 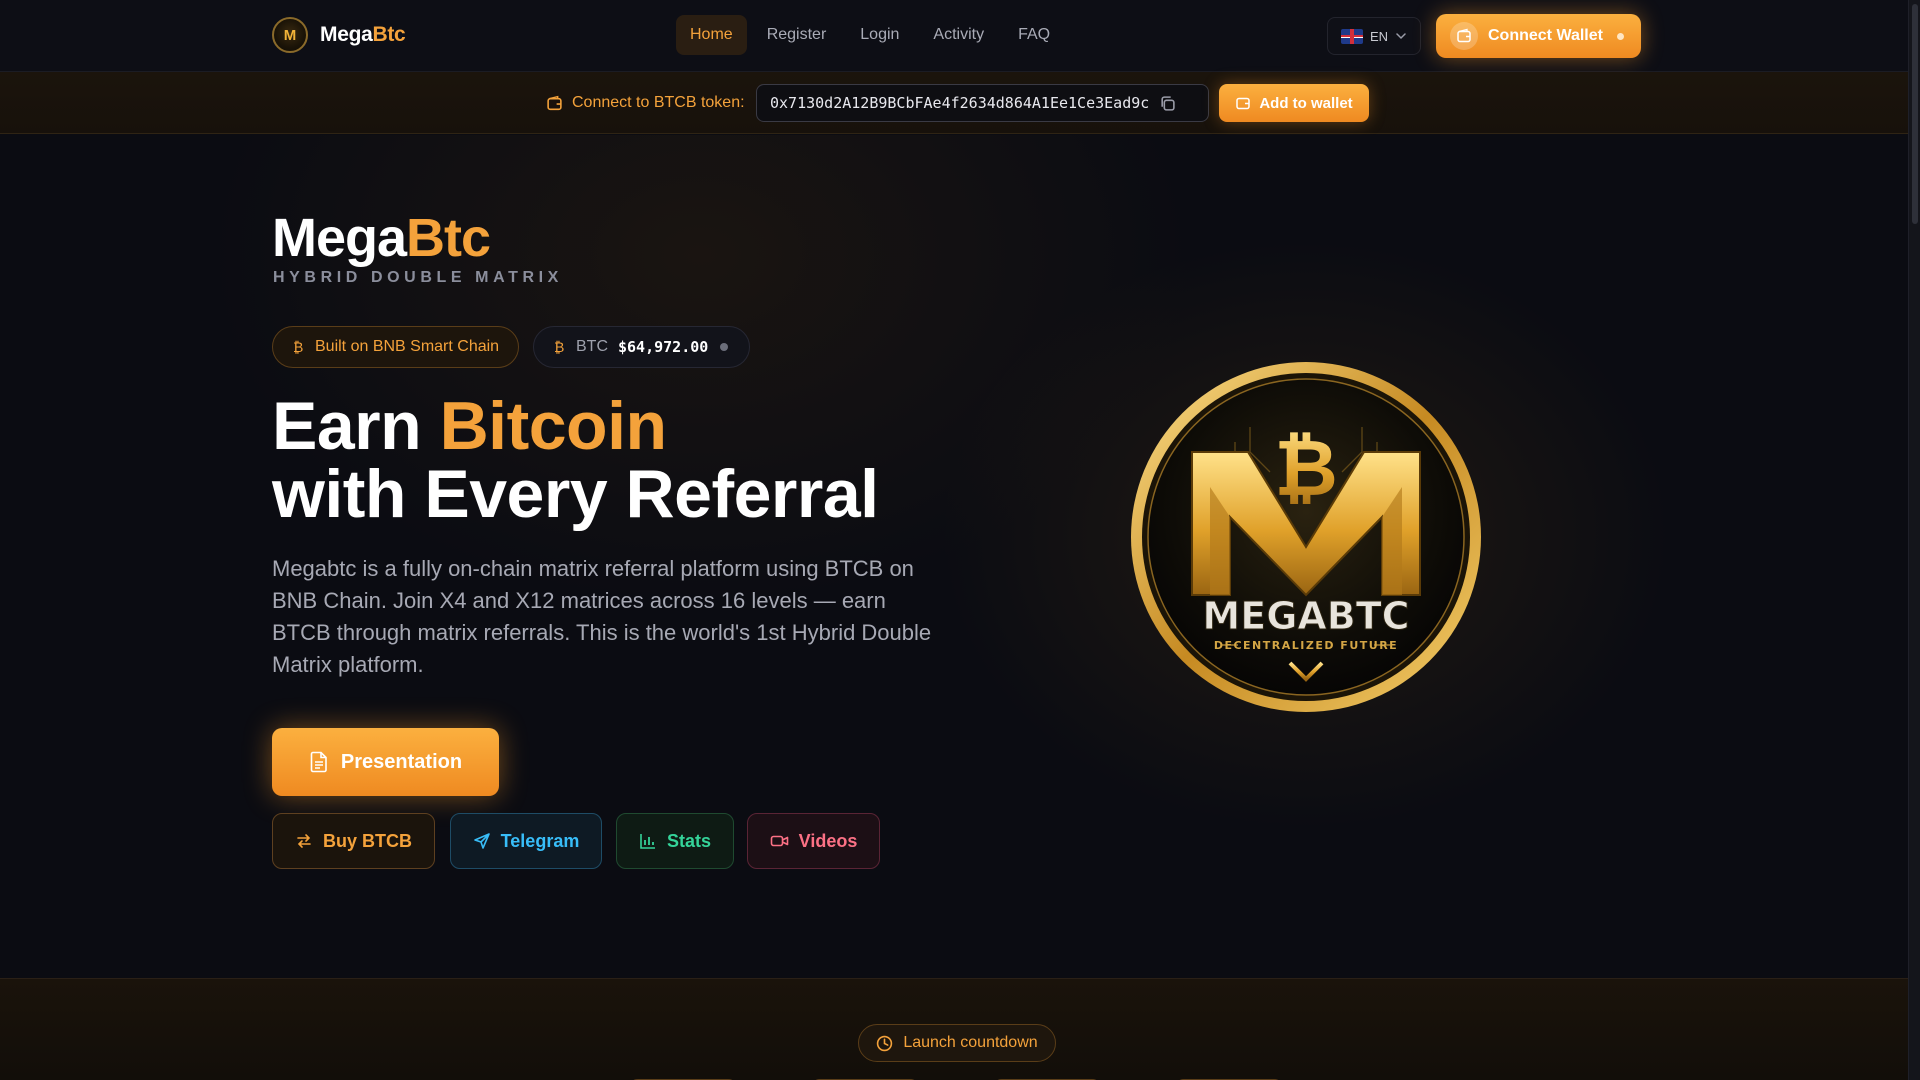 What do you see at coordinates (339, 238) in the screenshot?
I see `hero-title-prefix: Mega` at bounding box center [339, 238].